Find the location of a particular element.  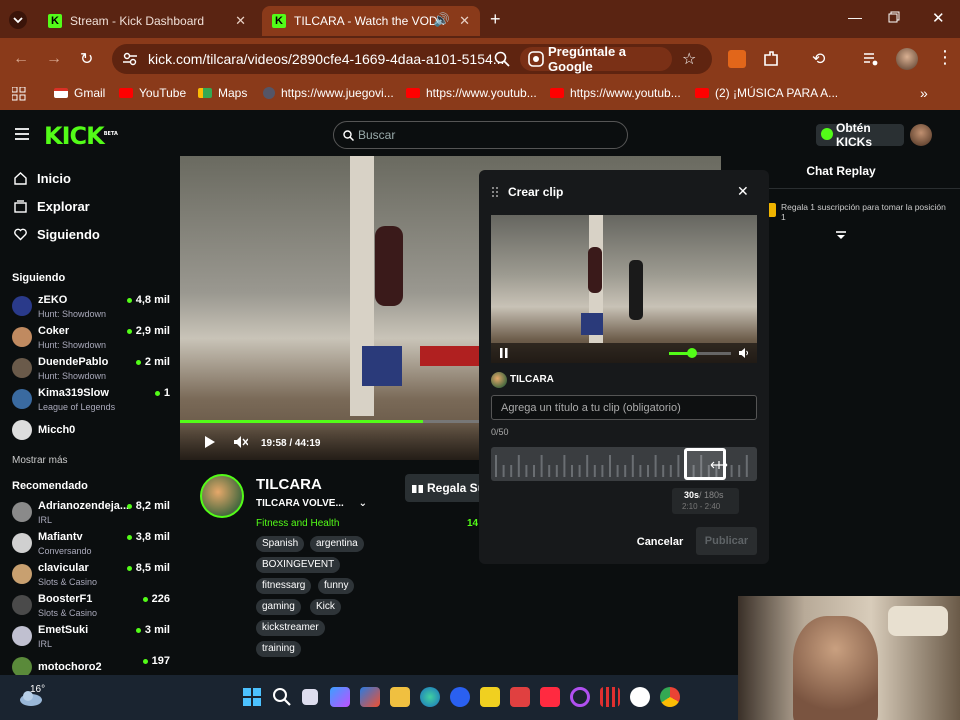

volume-slider is located at coordinates (700, 353).